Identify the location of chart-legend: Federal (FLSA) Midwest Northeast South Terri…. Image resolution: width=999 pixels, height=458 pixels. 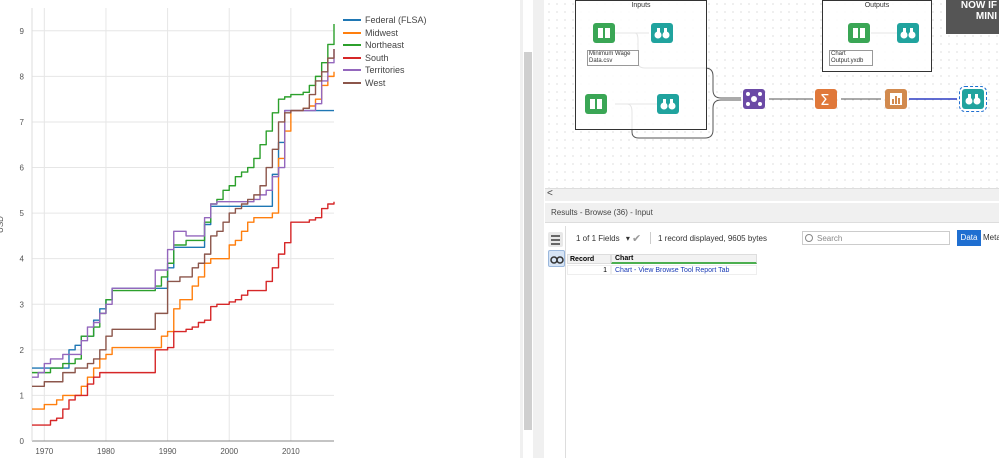
(385, 51).